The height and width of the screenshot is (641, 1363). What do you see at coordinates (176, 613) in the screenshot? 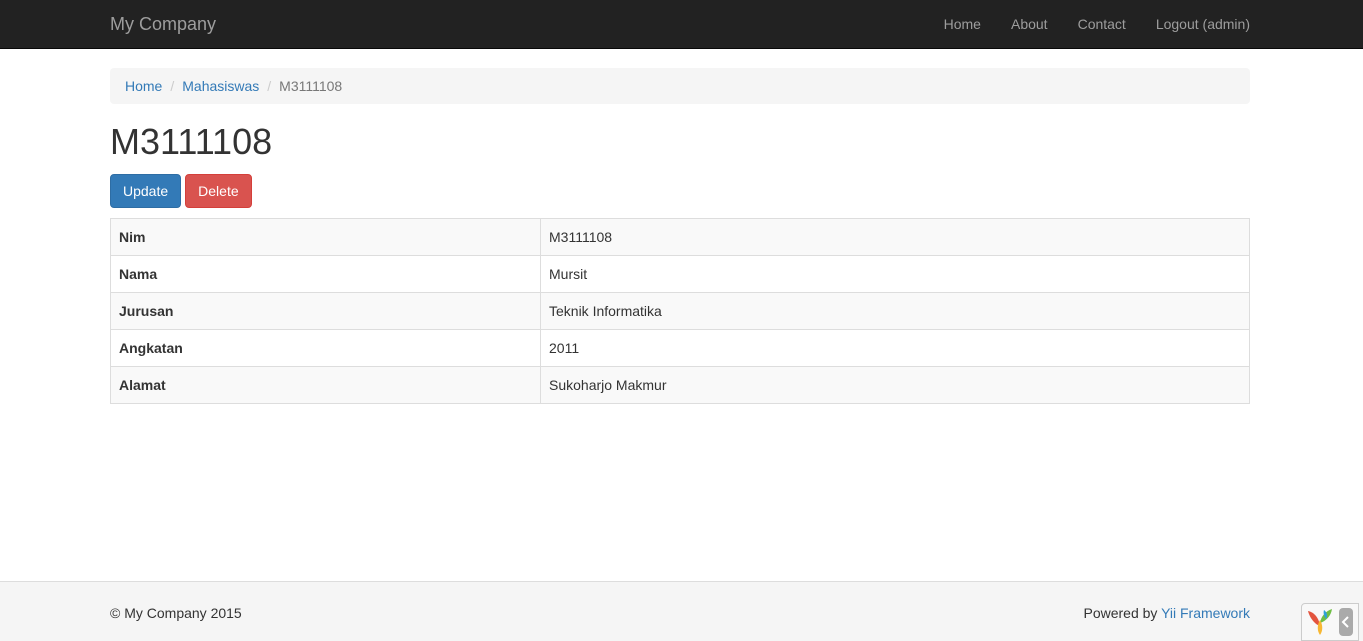
I see `footer-copyright: © My Company 2015` at bounding box center [176, 613].